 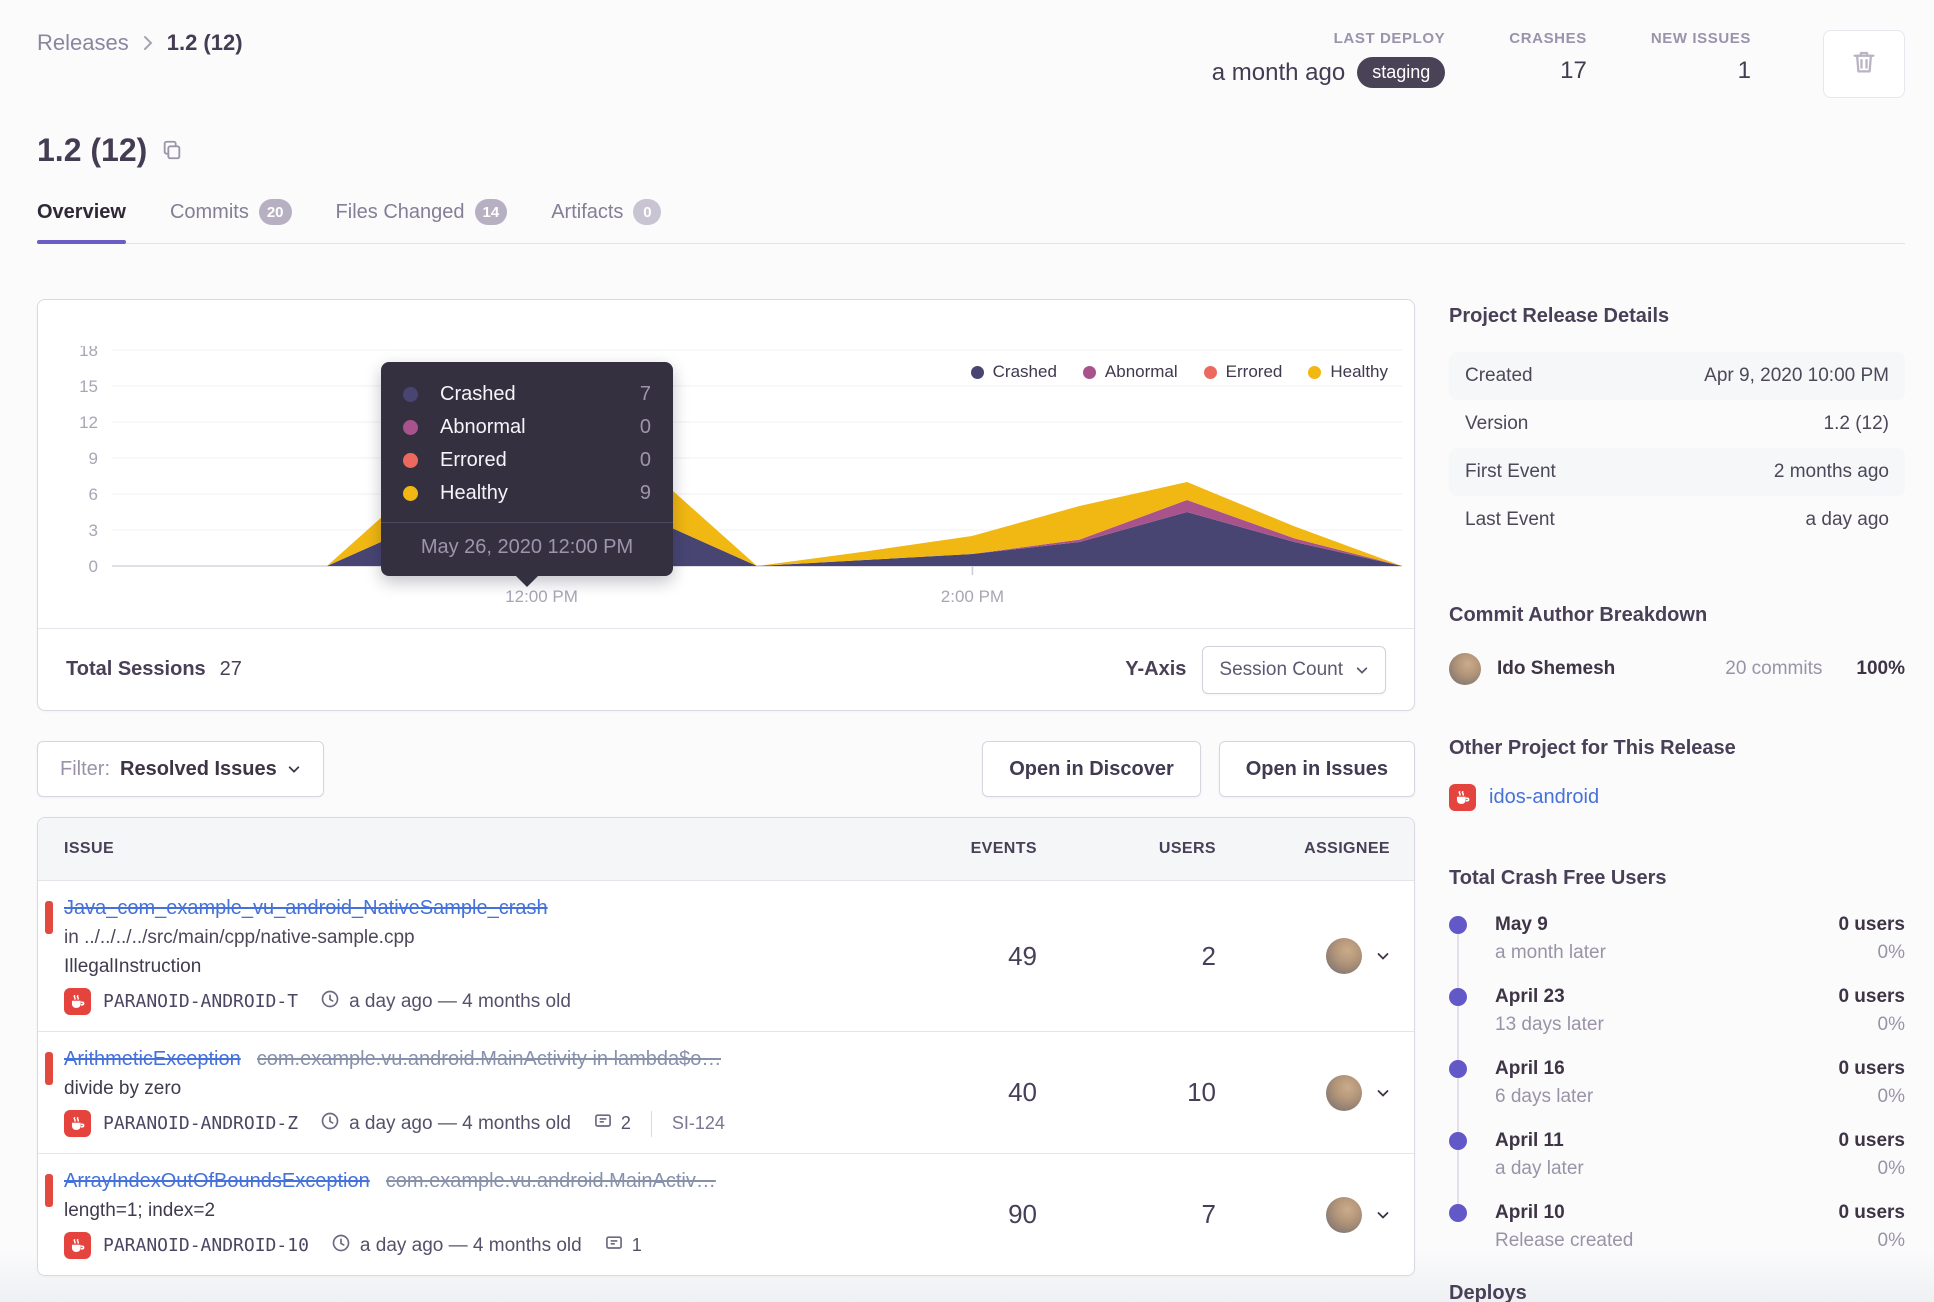 What do you see at coordinates (1530, 1212) in the screenshot?
I see `timeline-date: April 10` at bounding box center [1530, 1212].